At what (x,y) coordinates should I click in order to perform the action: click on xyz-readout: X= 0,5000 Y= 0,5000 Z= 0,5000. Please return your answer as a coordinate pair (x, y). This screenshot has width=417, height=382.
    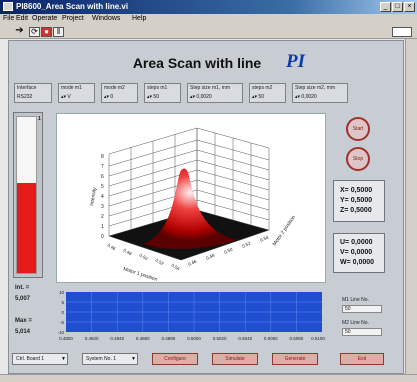
    Looking at the image, I should click on (359, 201).